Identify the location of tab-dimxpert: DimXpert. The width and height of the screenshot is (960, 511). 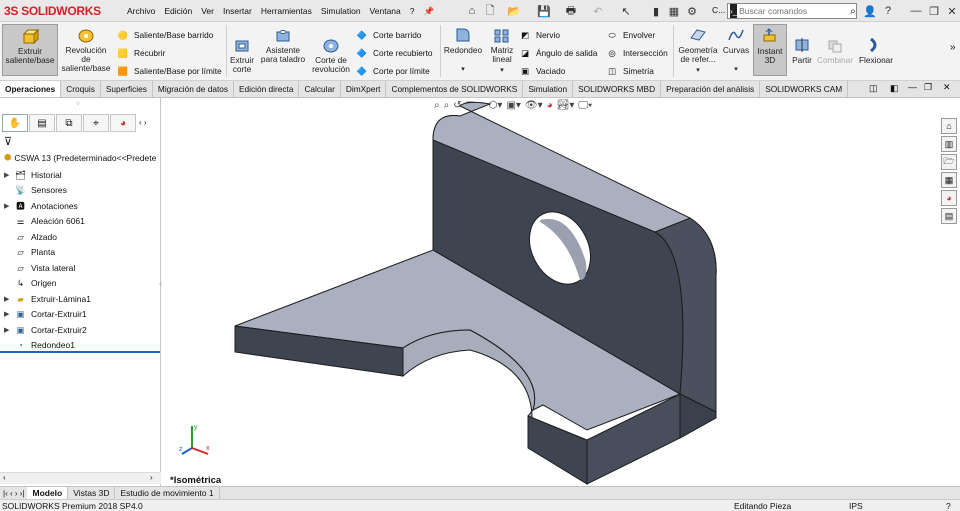
(364, 89).